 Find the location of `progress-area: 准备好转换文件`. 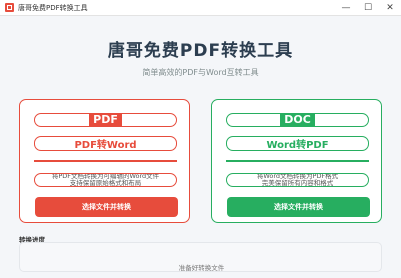

progress-area: 准备好转换文件 is located at coordinates (200, 257).